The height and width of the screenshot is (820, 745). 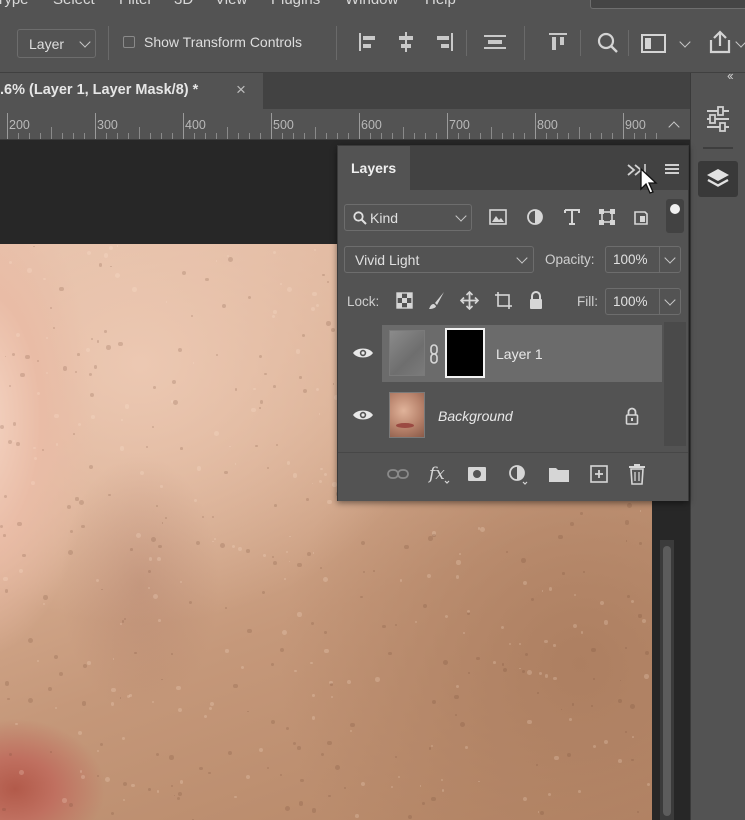 I want to click on lock-transparent-pixels-icon, so click(x=404, y=300).